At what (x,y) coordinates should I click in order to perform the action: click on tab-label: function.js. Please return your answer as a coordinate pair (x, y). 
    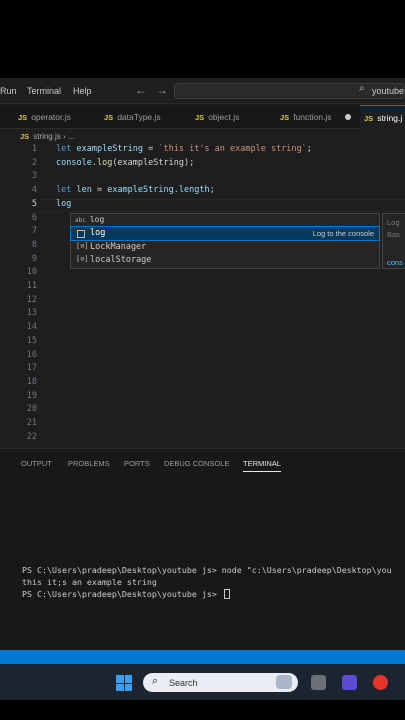
    Looking at the image, I should click on (312, 117).